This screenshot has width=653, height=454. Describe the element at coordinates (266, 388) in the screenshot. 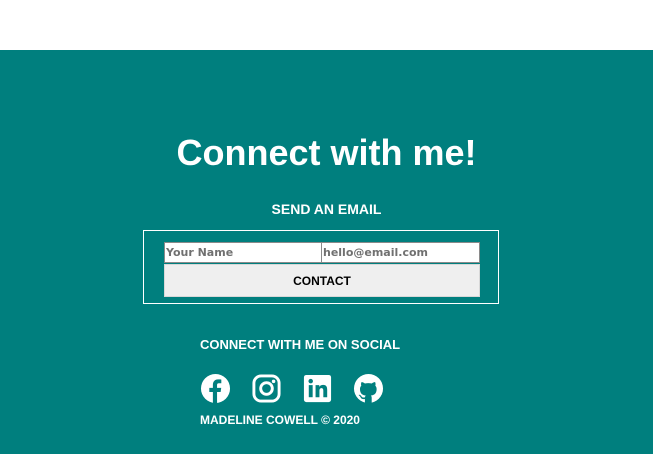

I see `instagram-icon` at that location.